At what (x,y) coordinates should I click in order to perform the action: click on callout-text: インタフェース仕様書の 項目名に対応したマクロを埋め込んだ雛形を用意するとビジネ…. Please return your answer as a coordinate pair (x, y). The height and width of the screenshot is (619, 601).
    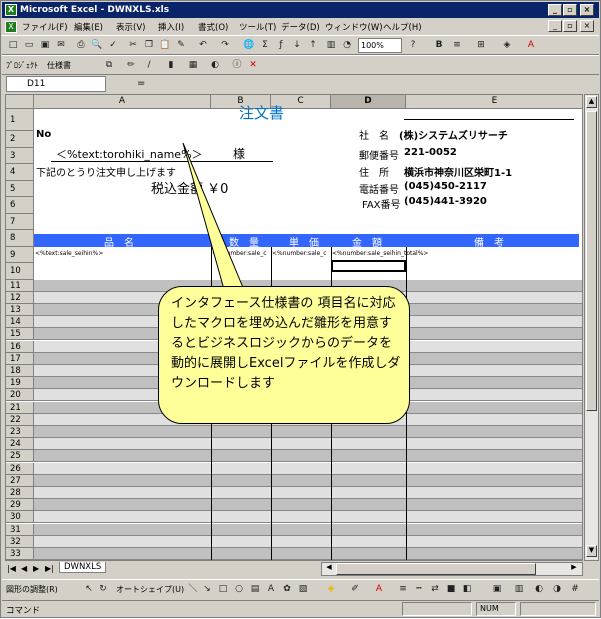
    Looking at the image, I should click on (286, 343).